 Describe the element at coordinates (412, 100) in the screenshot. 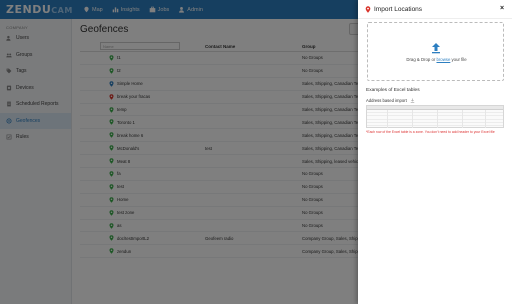

I see `download-icon` at that location.